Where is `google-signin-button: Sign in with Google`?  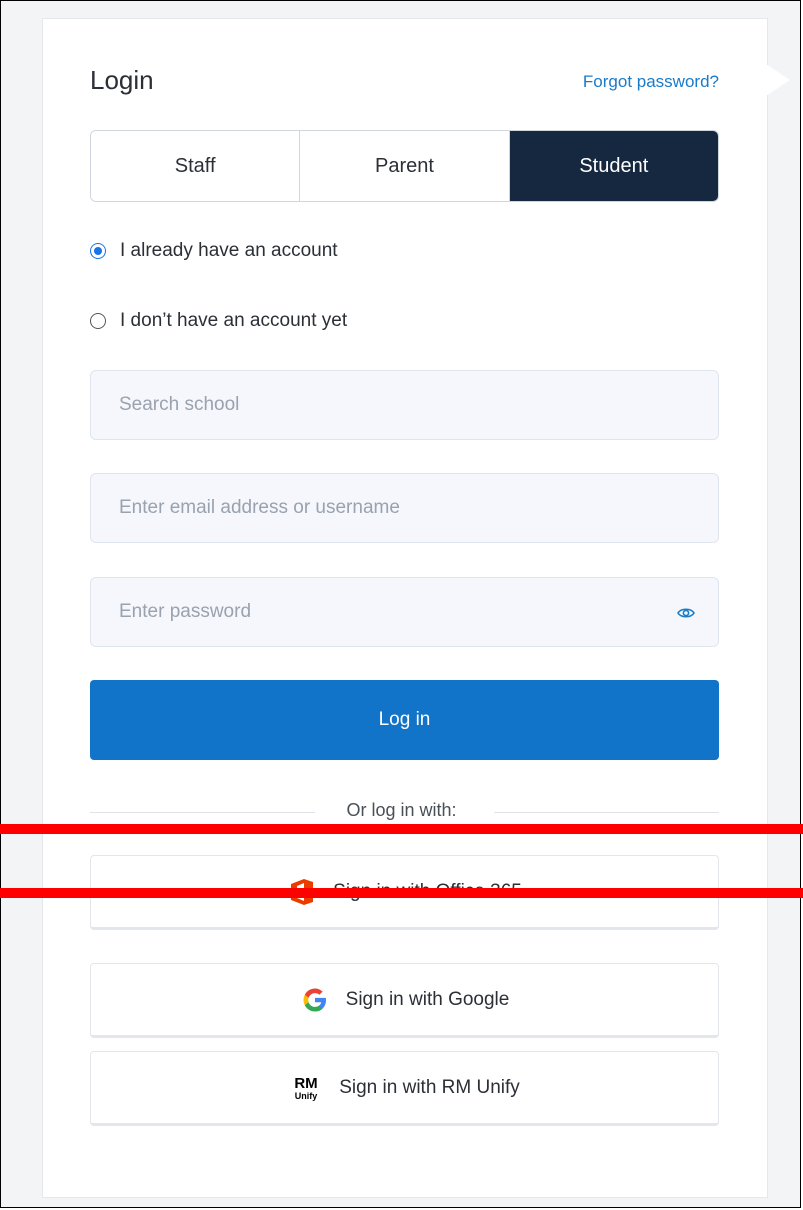
google-signin-button: Sign in with Google is located at coordinates (404, 1000).